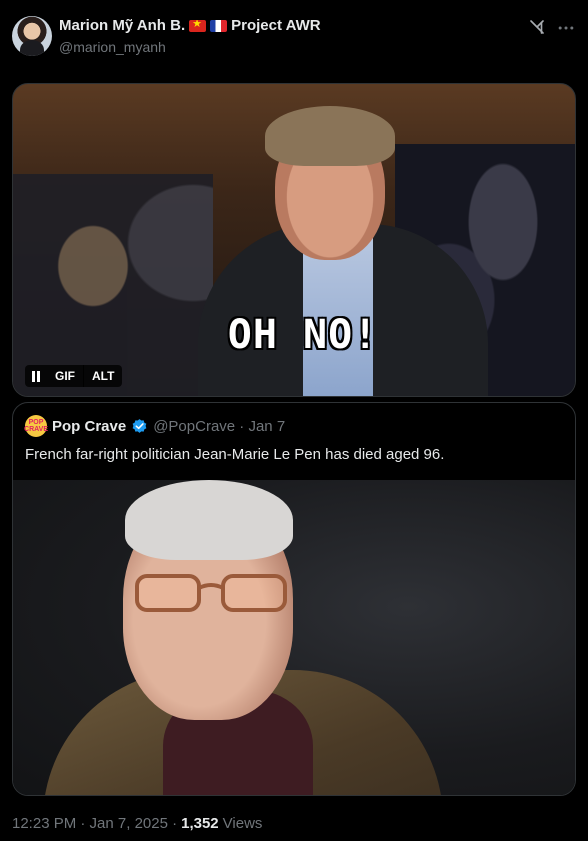 The width and height of the screenshot is (588, 841). I want to click on gif-badge: GIF, so click(65, 376).